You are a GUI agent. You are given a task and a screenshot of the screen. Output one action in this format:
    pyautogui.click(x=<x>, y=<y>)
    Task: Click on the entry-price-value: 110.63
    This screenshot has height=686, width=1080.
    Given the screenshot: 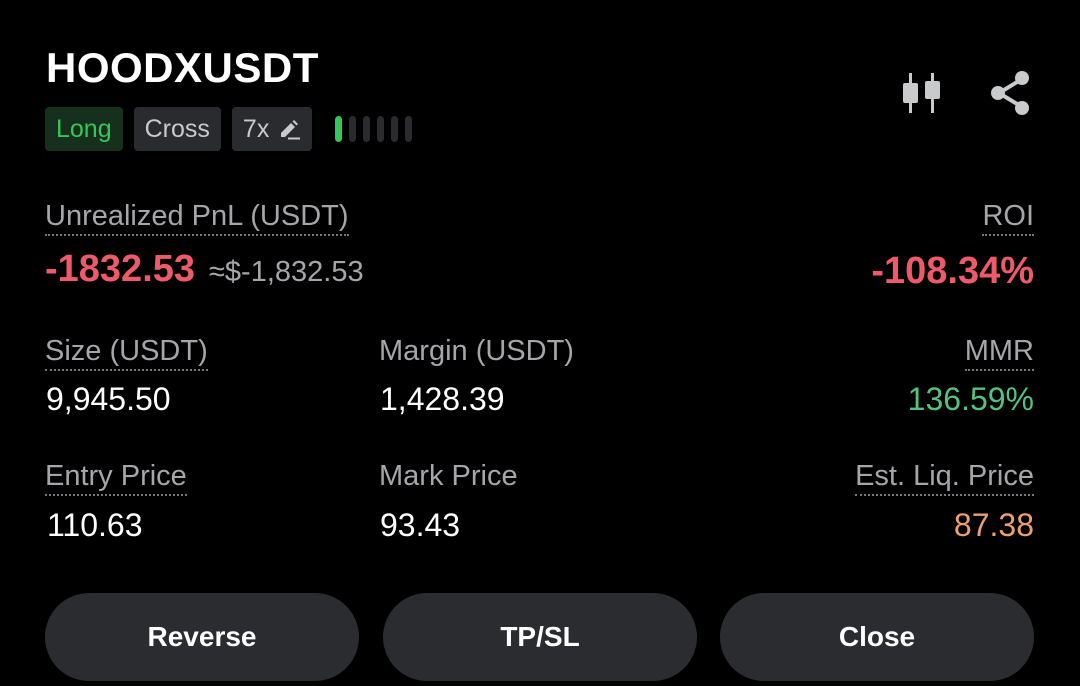 What is the action you would take?
    pyautogui.click(x=95, y=525)
    